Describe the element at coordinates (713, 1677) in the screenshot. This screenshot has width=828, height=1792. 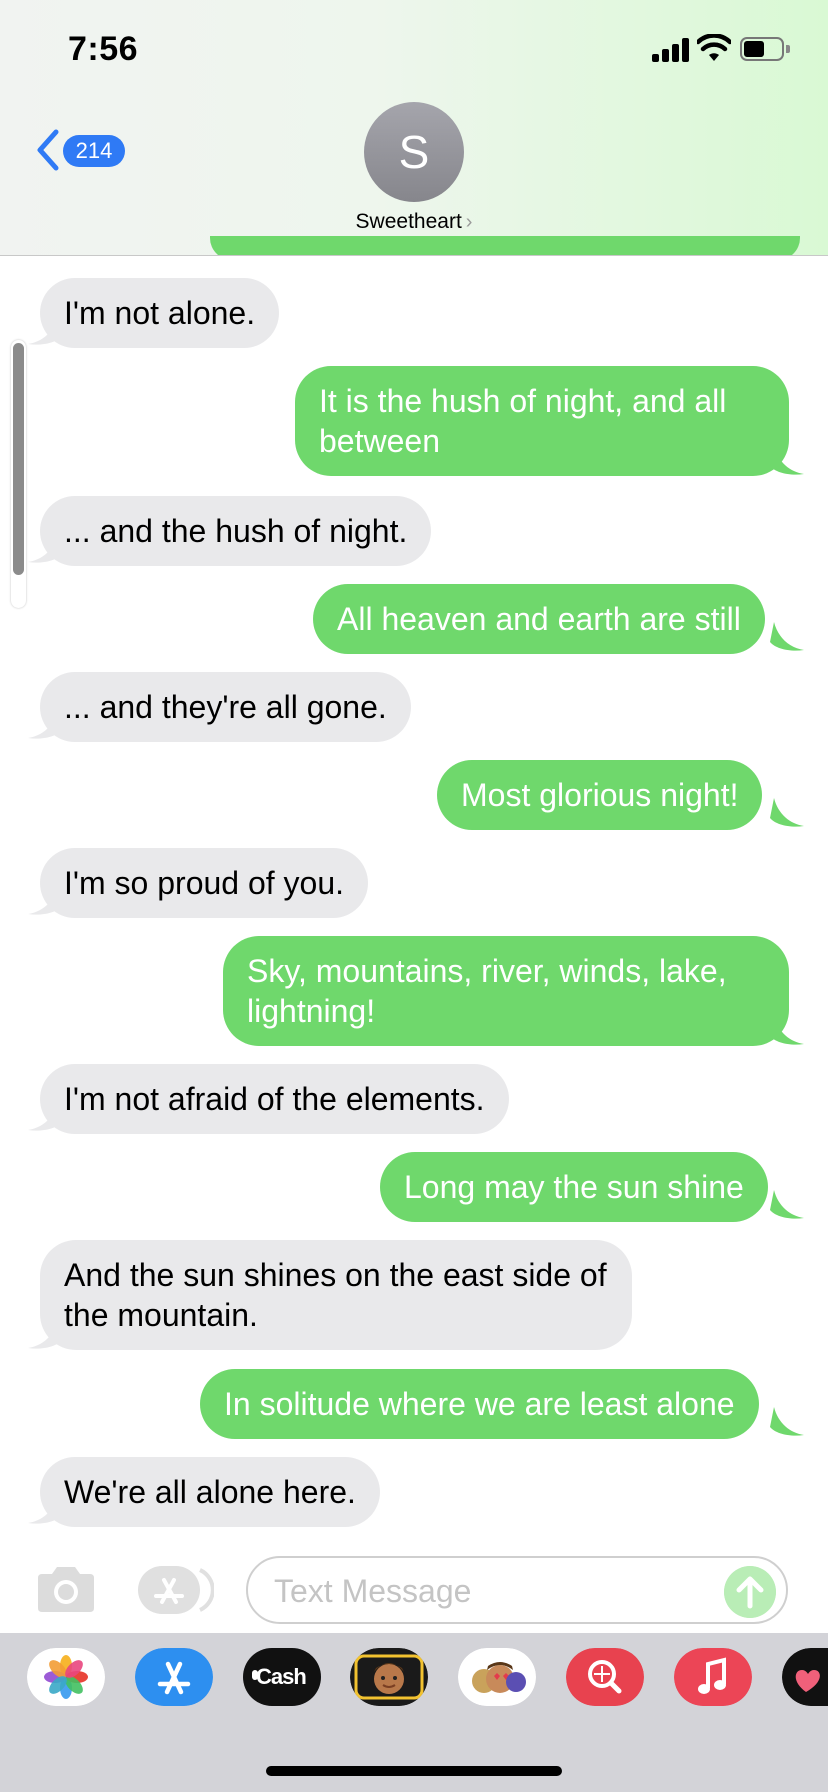
I see `music-icon` at that location.